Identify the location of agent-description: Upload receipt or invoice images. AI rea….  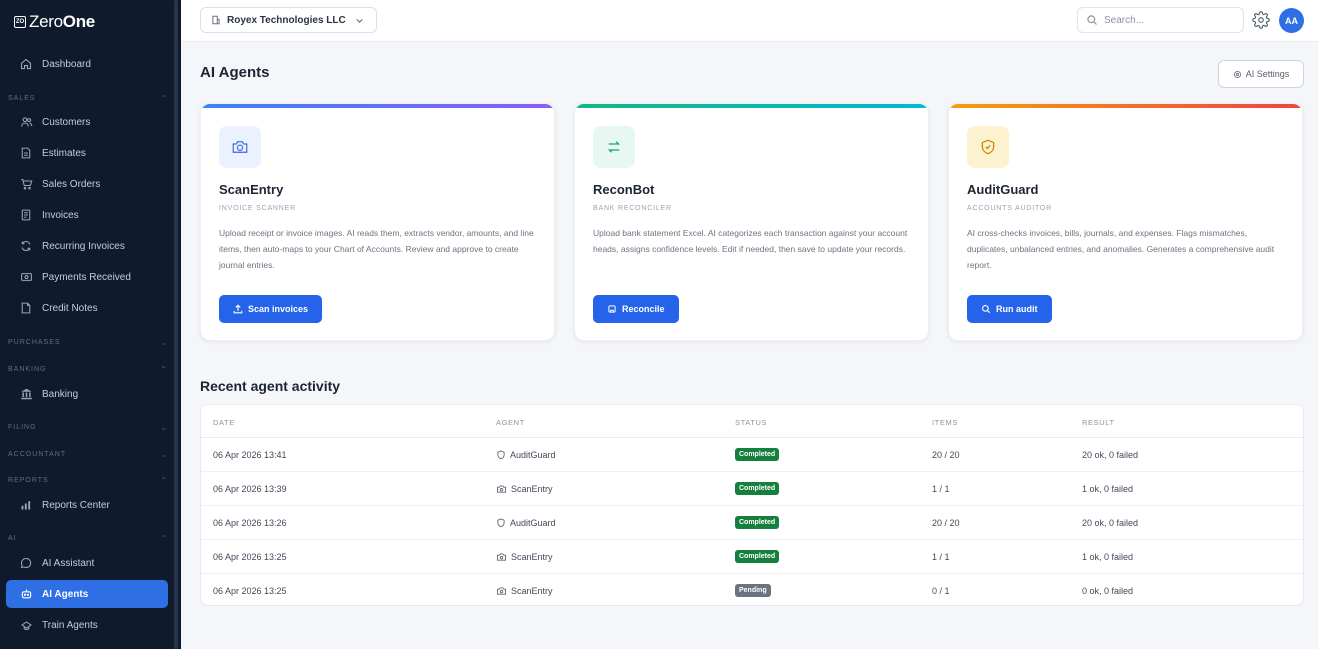
(376, 249).